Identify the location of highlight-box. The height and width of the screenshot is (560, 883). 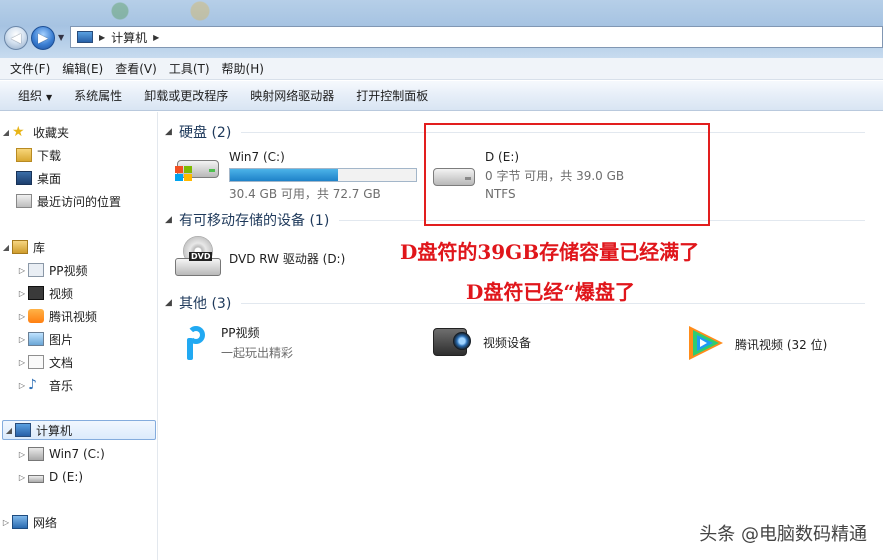
(567, 174).